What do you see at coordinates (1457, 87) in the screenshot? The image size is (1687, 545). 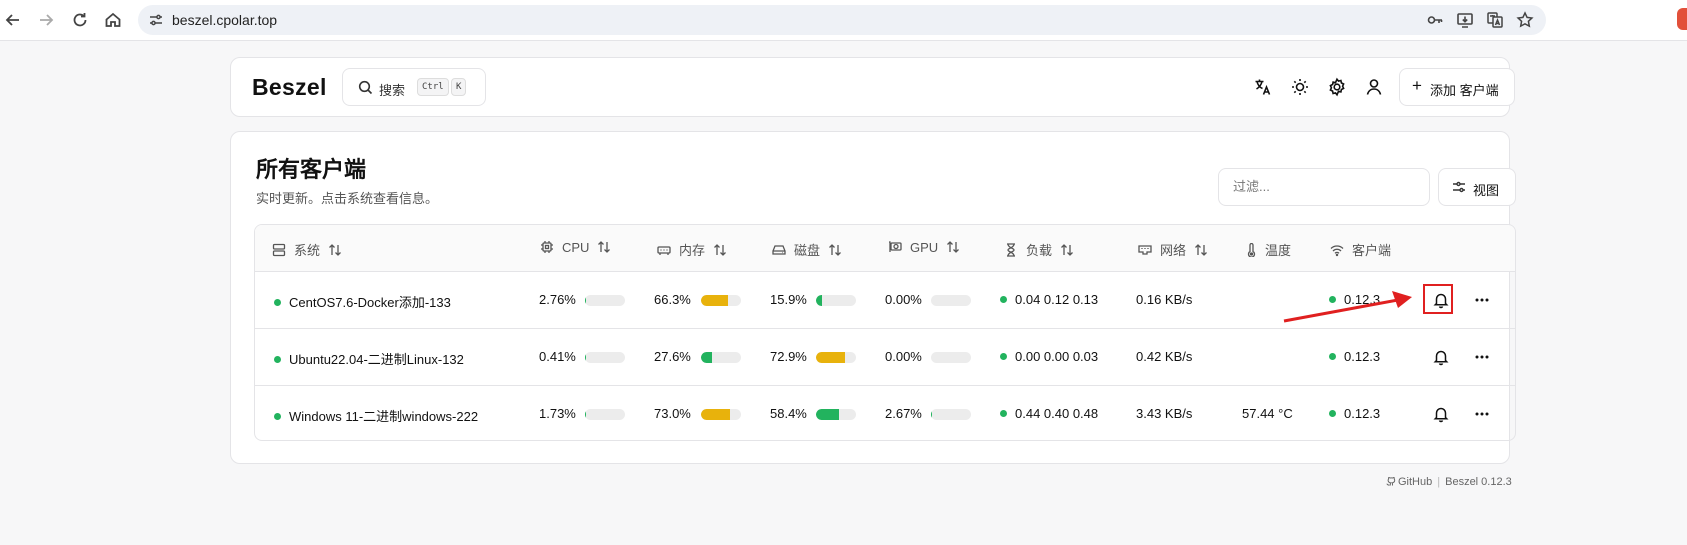 I see `add-client-button: + 添加 客户端` at bounding box center [1457, 87].